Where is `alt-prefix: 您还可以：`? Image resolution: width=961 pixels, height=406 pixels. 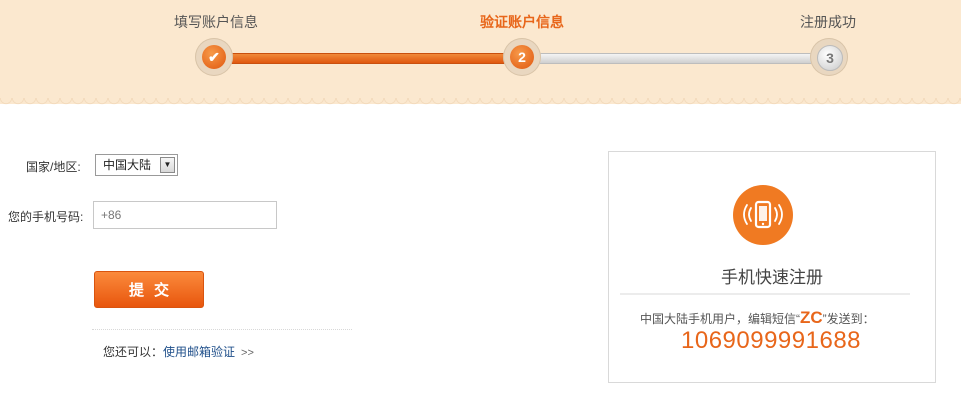
alt-prefix: 您还可以： is located at coordinates (133, 352).